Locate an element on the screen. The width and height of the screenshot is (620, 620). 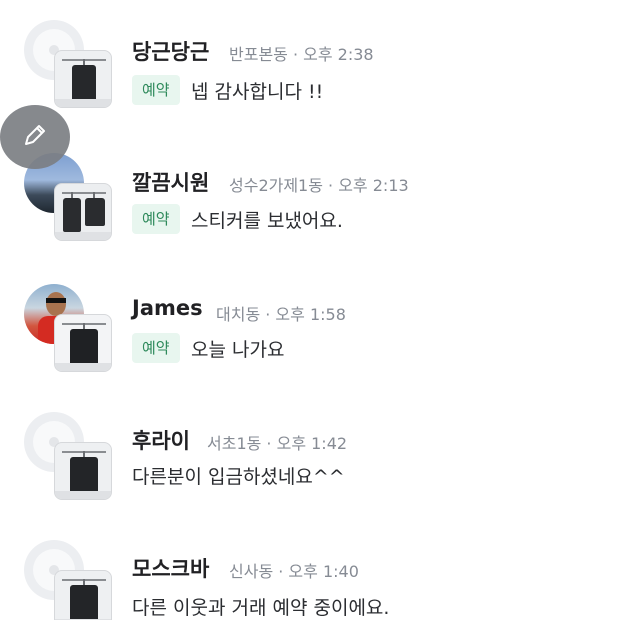
chat-partner-name: James is located at coordinates (167, 308).